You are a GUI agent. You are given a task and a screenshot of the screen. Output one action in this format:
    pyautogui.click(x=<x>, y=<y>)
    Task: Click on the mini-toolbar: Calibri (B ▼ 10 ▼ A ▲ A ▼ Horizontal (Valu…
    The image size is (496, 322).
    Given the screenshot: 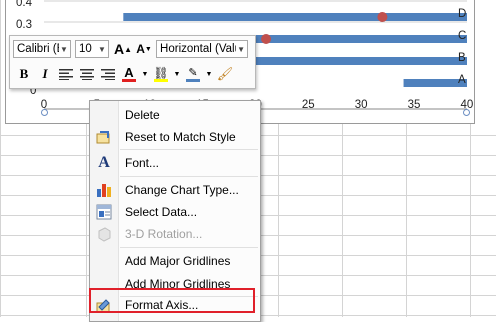 What is the action you would take?
    pyautogui.click(x=132, y=62)
    